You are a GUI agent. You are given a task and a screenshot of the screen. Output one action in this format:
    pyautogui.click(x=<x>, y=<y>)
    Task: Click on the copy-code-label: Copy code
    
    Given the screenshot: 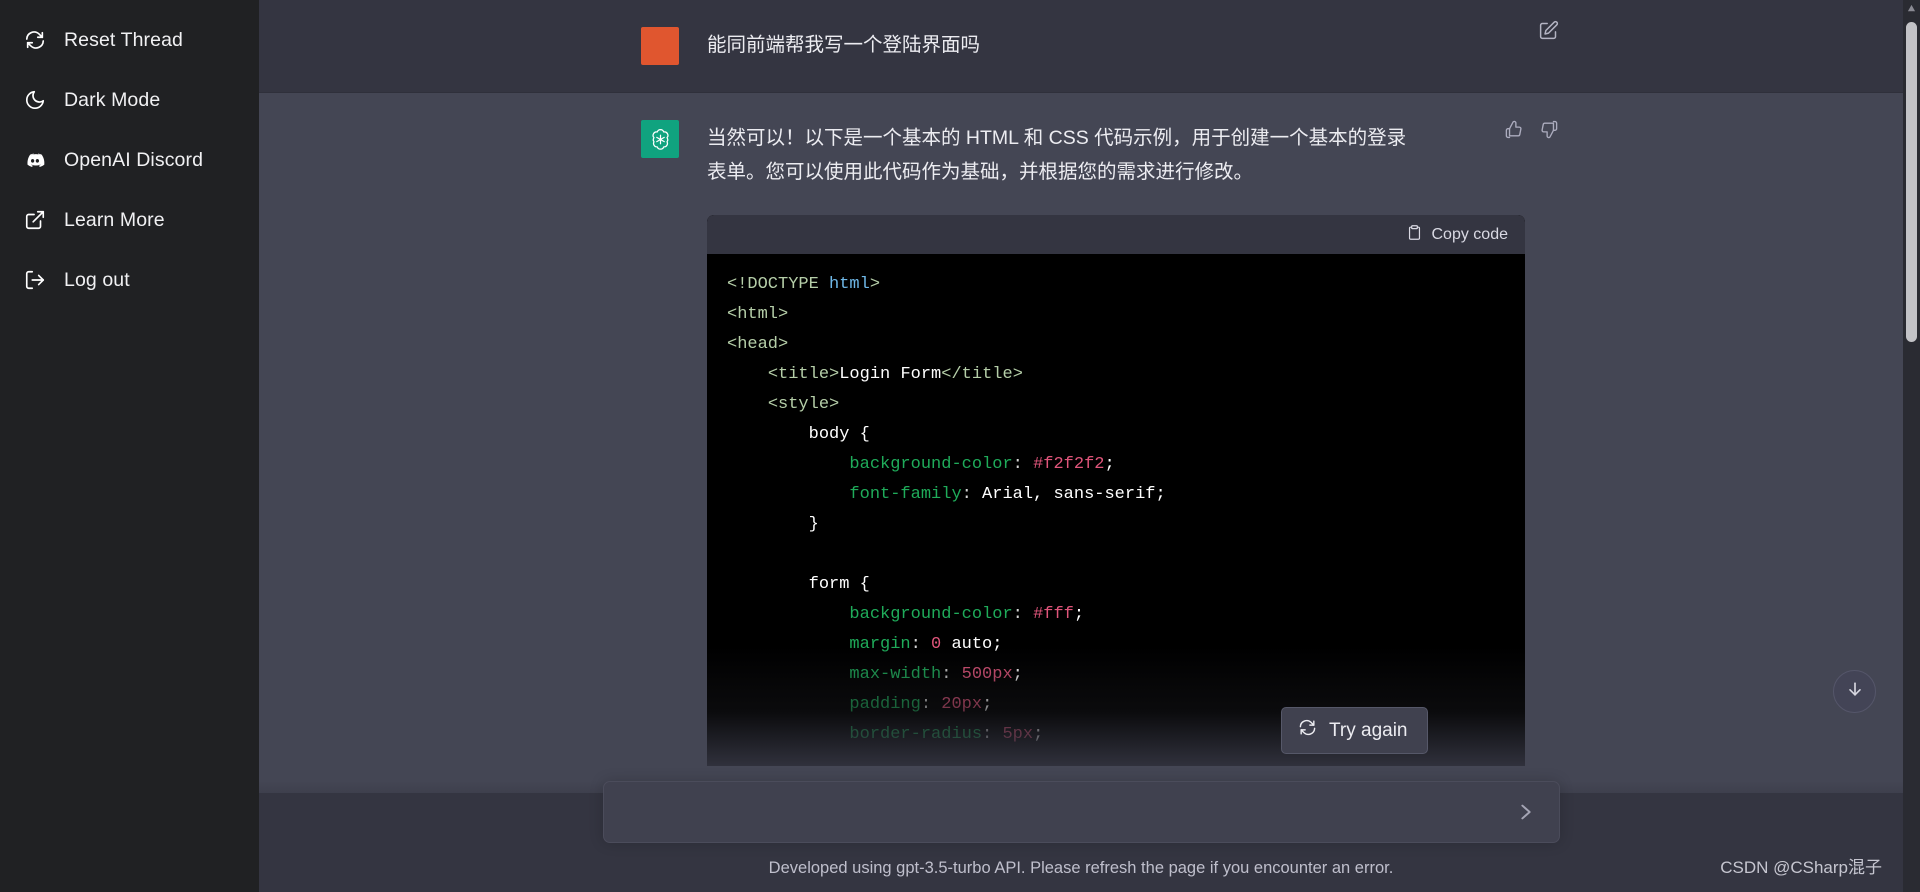 What is the action you would take?
    pyautogui.click(x=1470, y=234)
    